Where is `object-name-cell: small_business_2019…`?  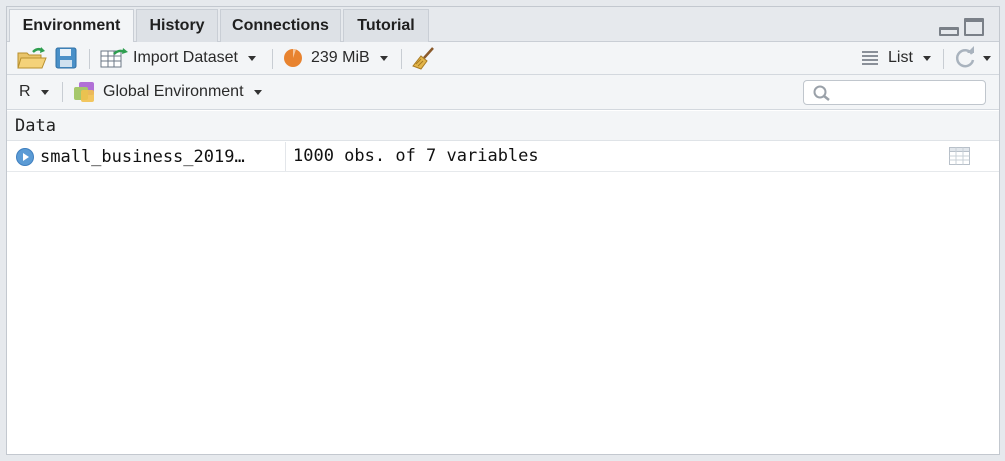 object-name-cell: small_business_2019… is located at coordinates (146, 156).